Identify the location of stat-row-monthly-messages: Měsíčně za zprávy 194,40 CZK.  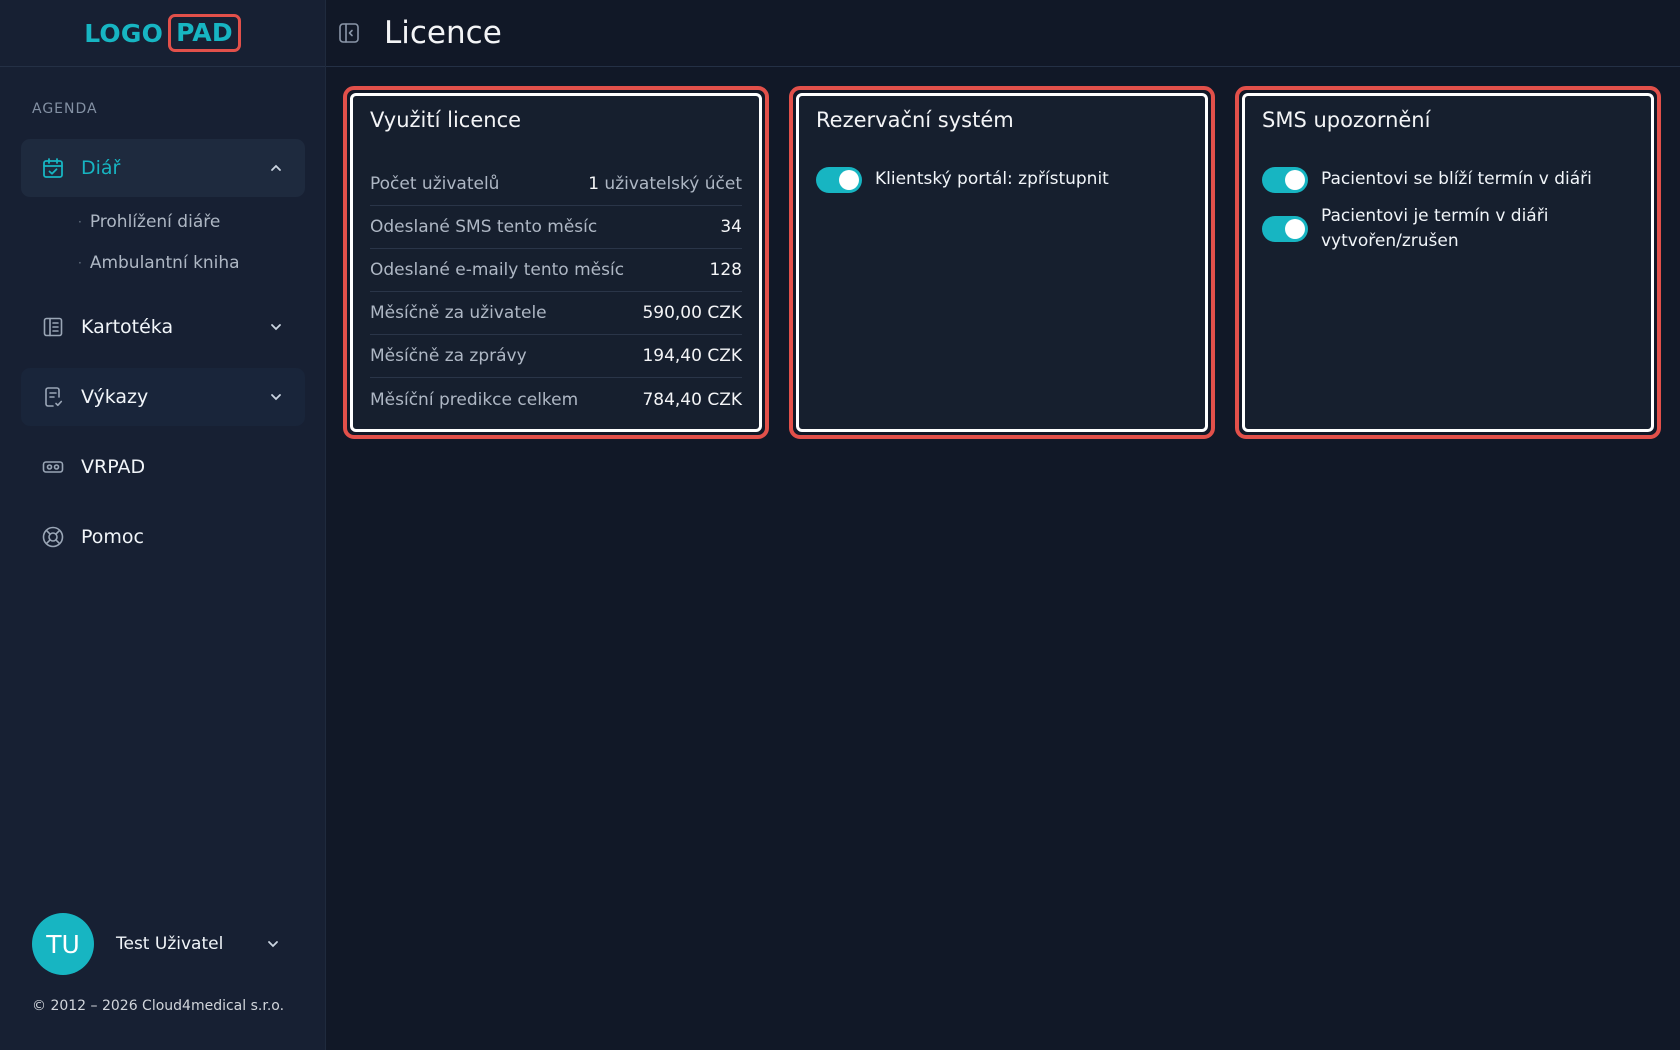
(556, 356).